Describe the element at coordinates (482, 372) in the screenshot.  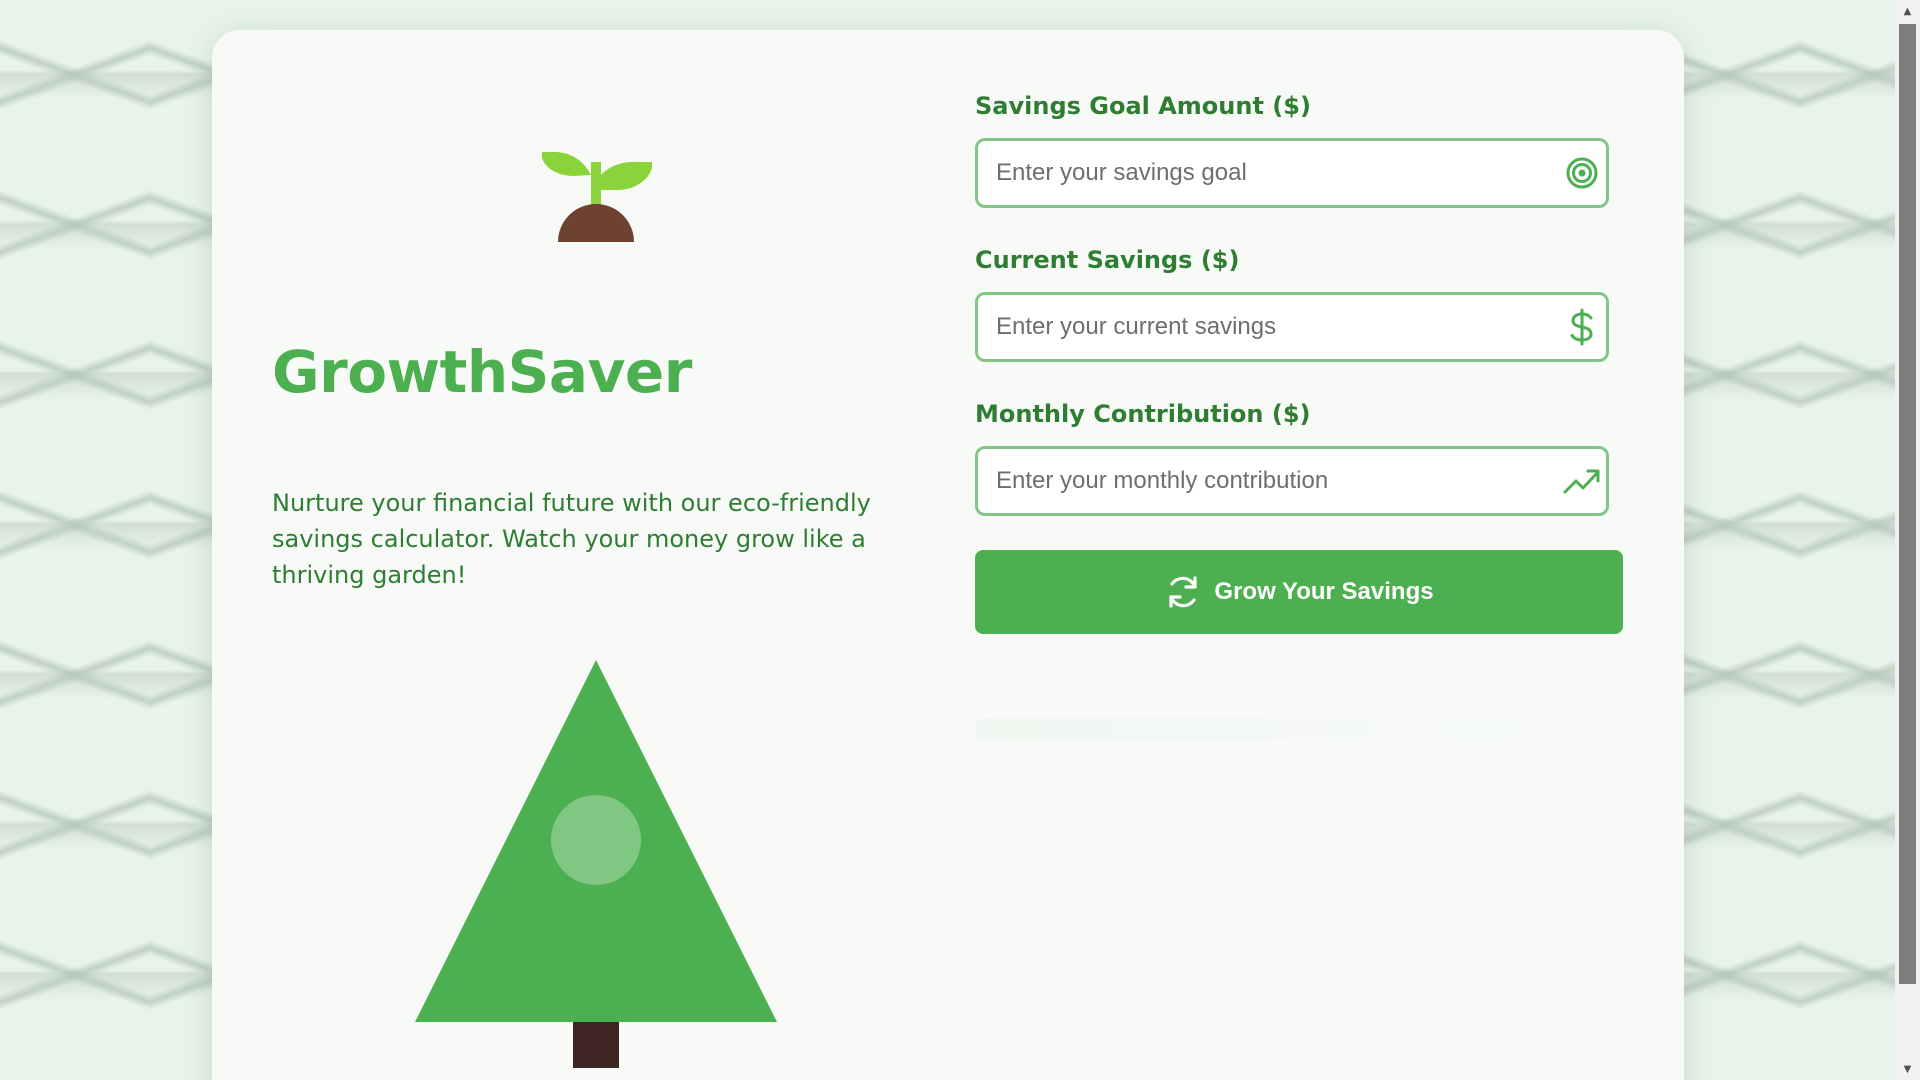
I see `app-title: GrowthSaver` at that location.